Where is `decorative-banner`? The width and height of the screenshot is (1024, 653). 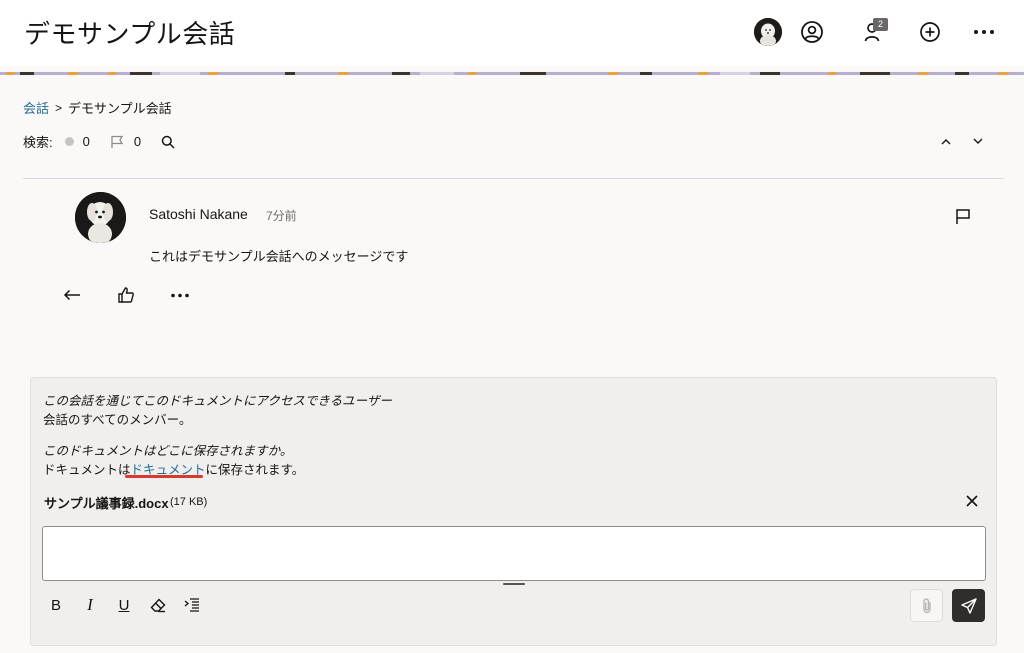 decorative-banner is located at coordinates (512, 70).